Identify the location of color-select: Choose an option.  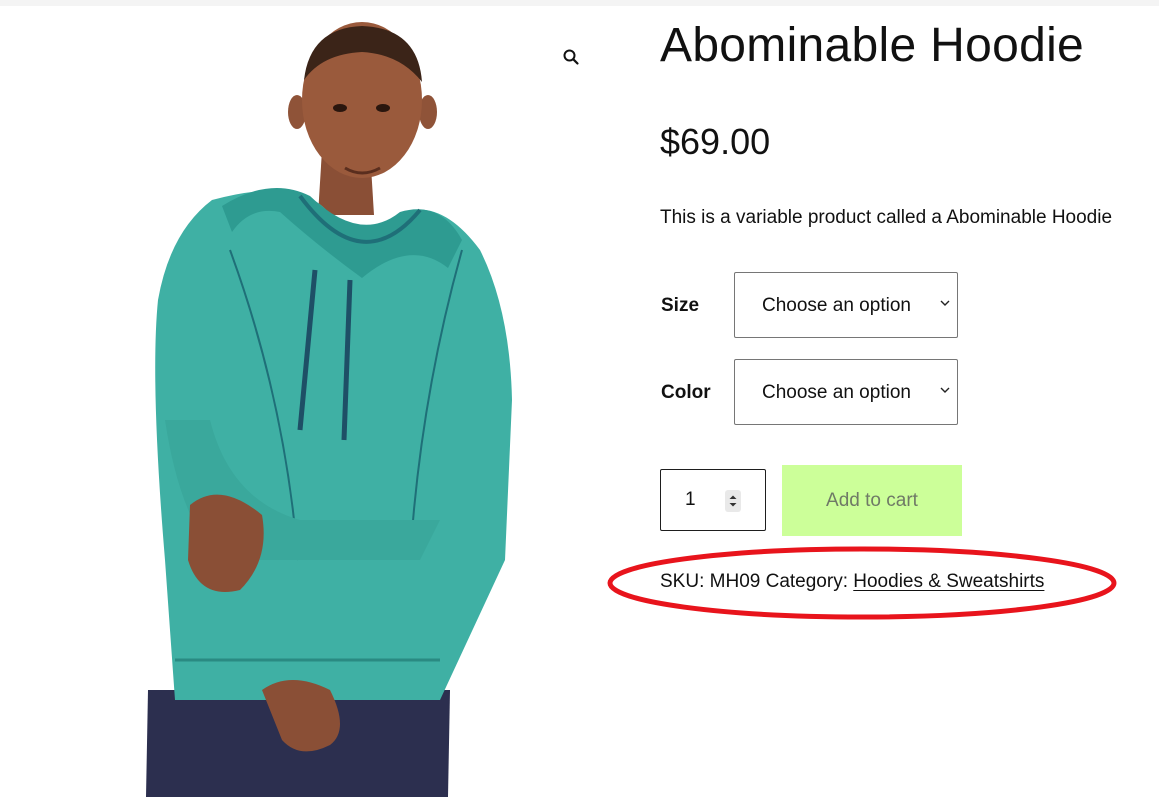
(846, 392).